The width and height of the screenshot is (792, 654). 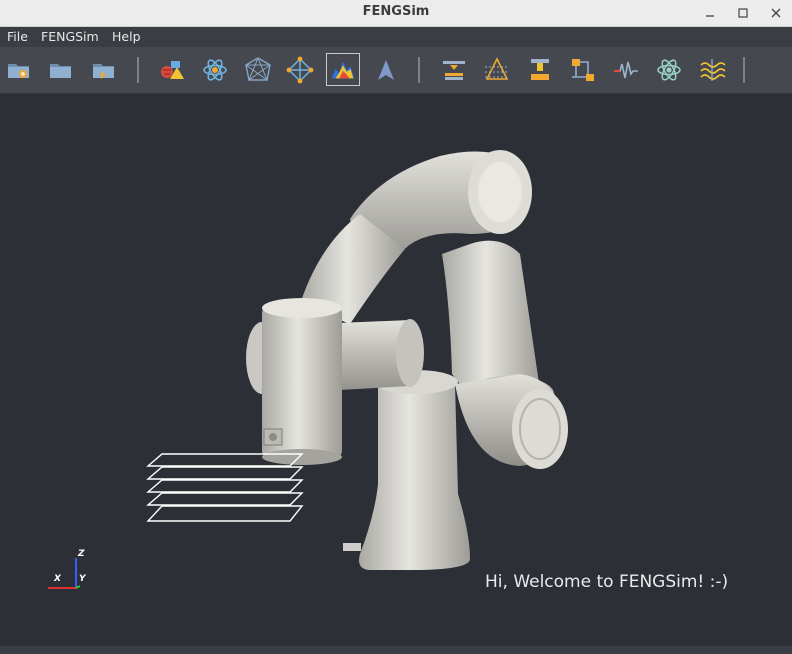 I want to click on welcome-message: Hi, Welcome to FENGSim! :-), so click(x=607, y=582).